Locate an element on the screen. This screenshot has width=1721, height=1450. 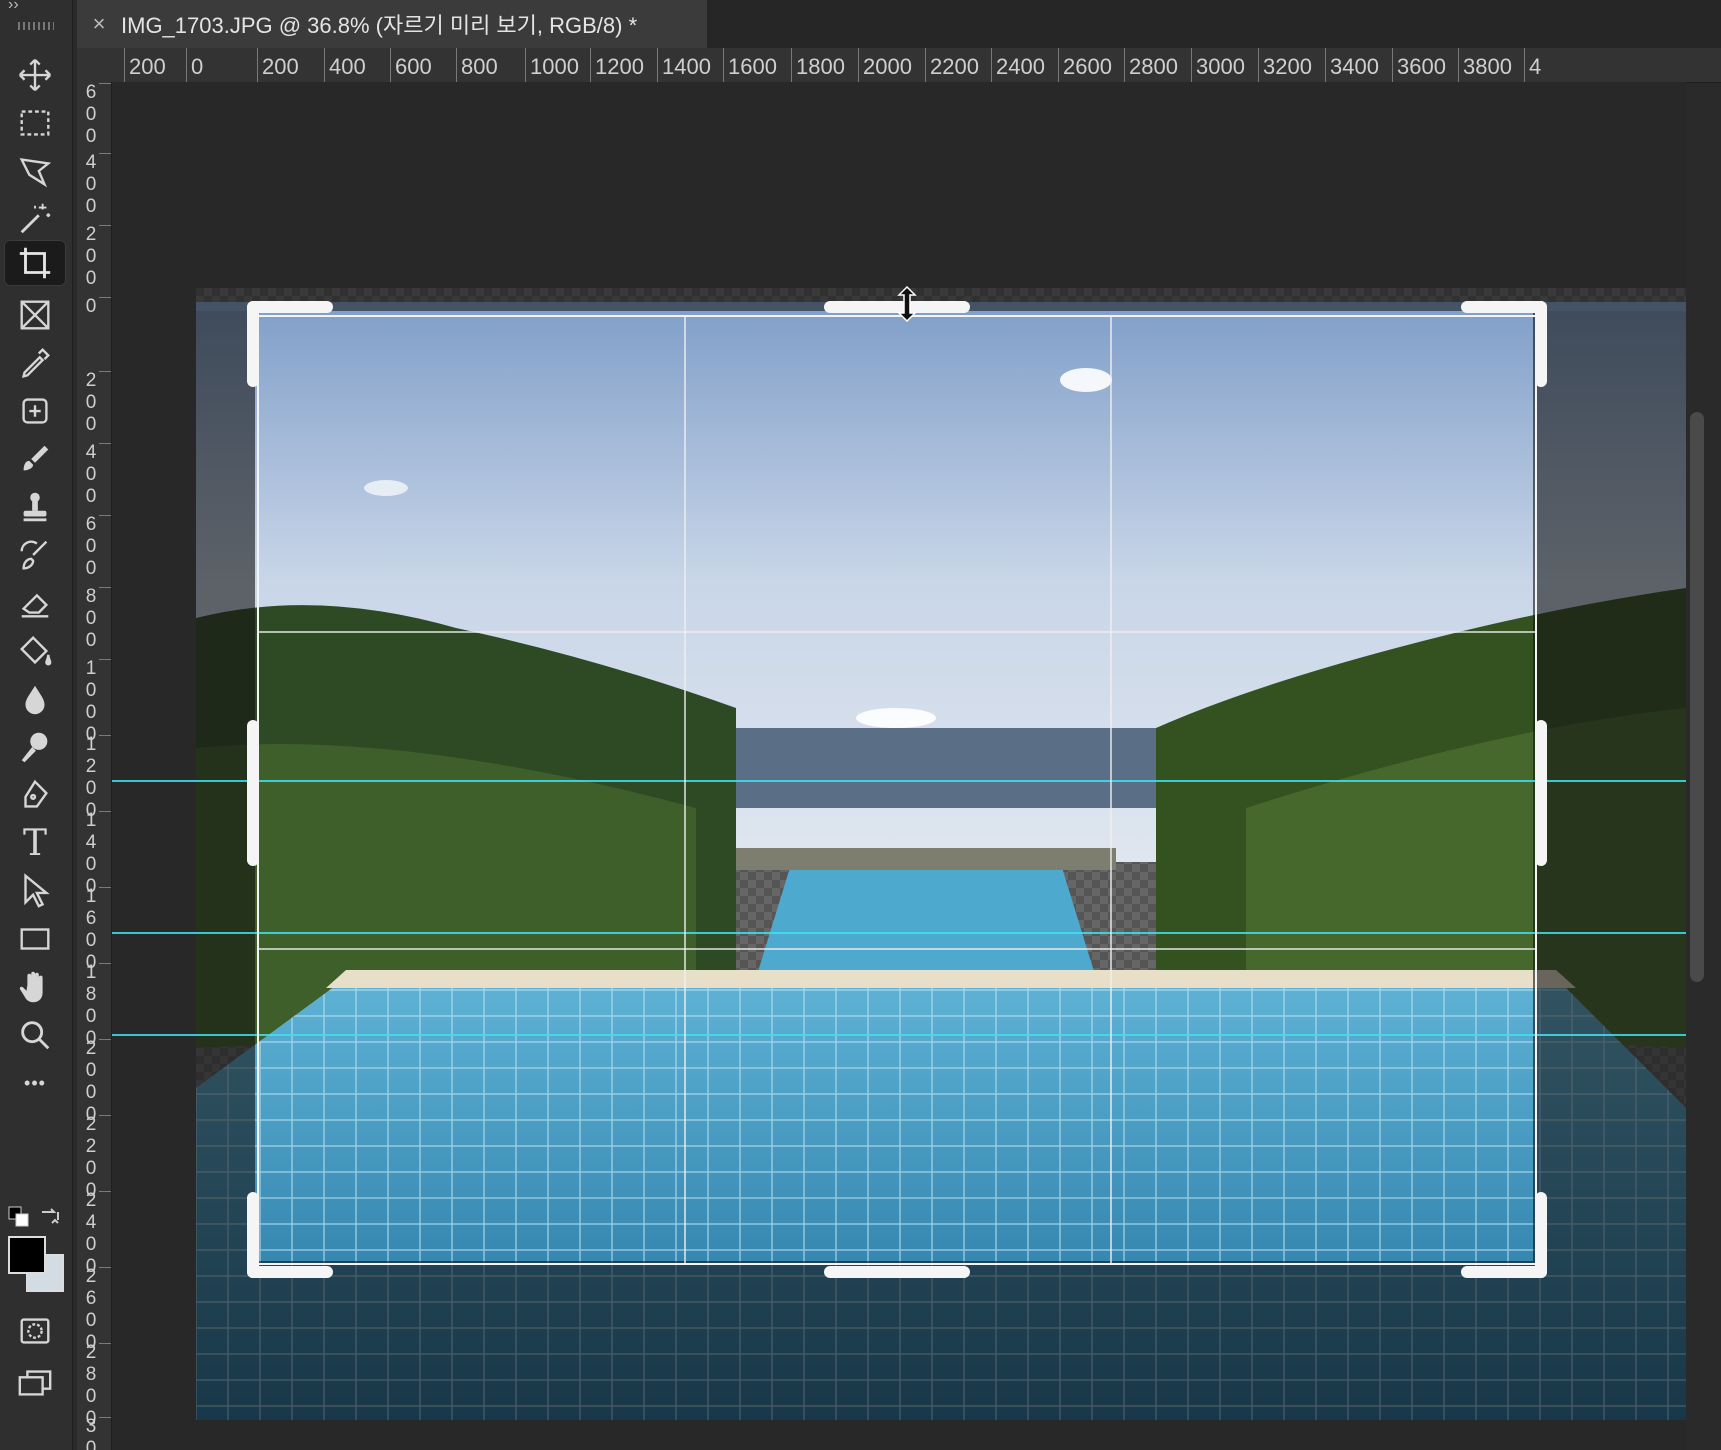
eyedropper-icon is located at coordinates (35, 363).